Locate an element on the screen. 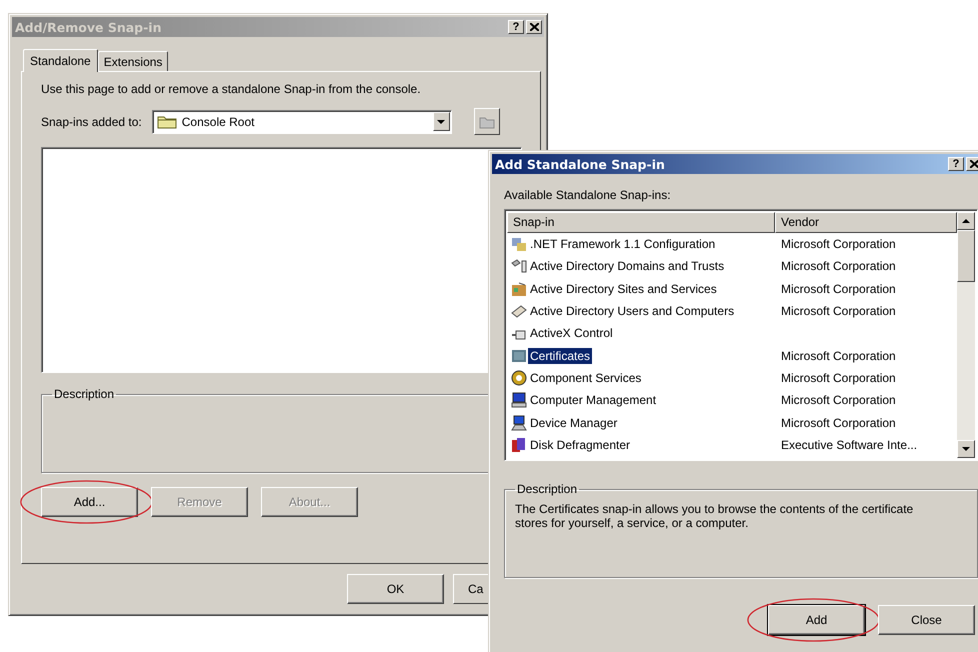  scroll-up-button is located at coordinates (966, 221).